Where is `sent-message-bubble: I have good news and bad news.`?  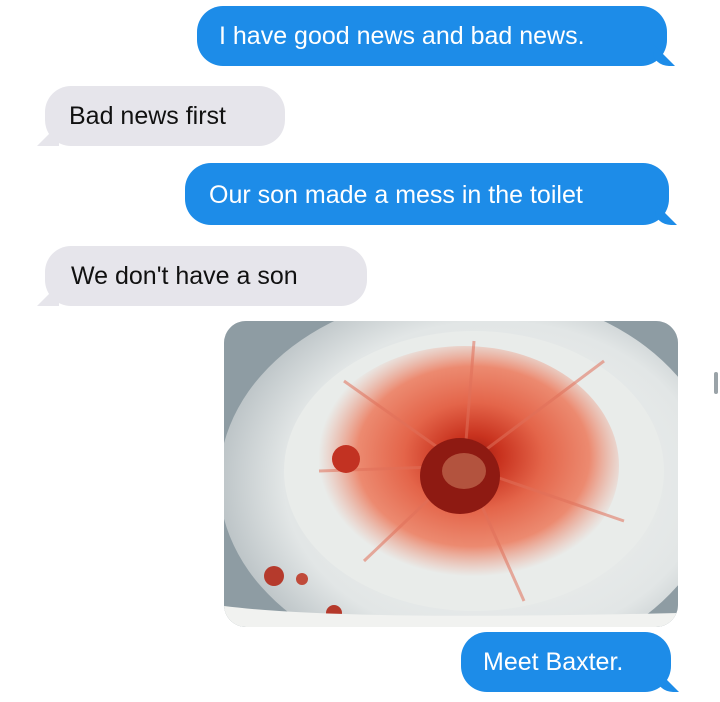 sent-message-bubble: I have good news and bad news. is located at coordinates (432, 36).